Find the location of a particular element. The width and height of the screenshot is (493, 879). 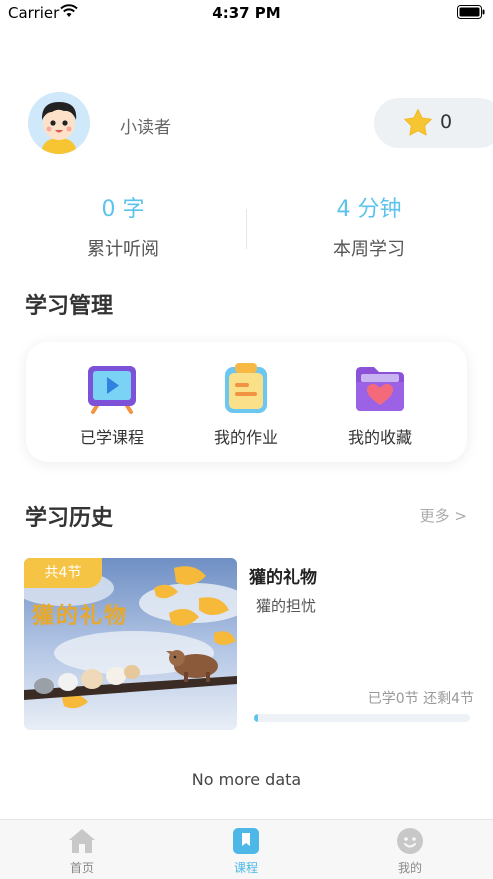

home-icon is located at coordinates (82, 841).